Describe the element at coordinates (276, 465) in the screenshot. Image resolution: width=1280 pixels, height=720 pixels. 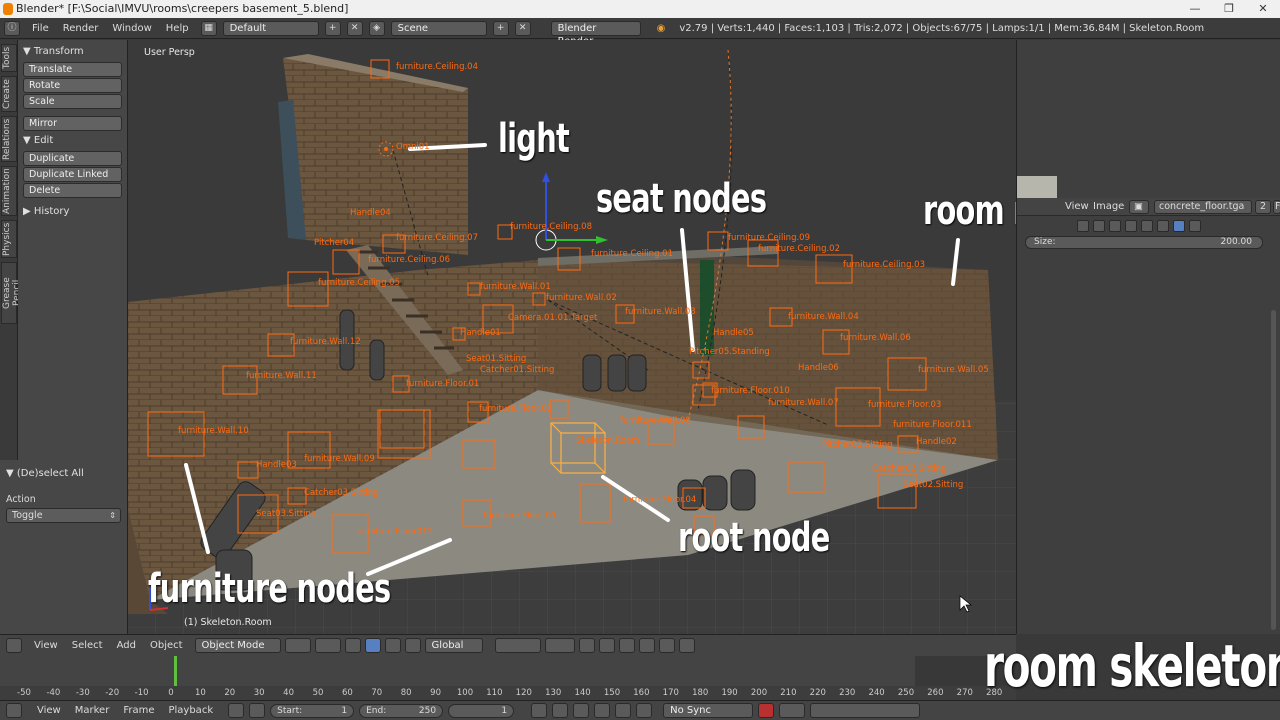
I see `node-label: Handle03` at that location.